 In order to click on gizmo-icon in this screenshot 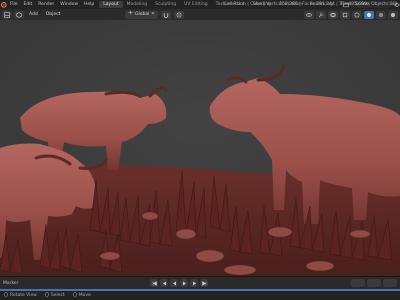, I will do `click(321, 14)`.